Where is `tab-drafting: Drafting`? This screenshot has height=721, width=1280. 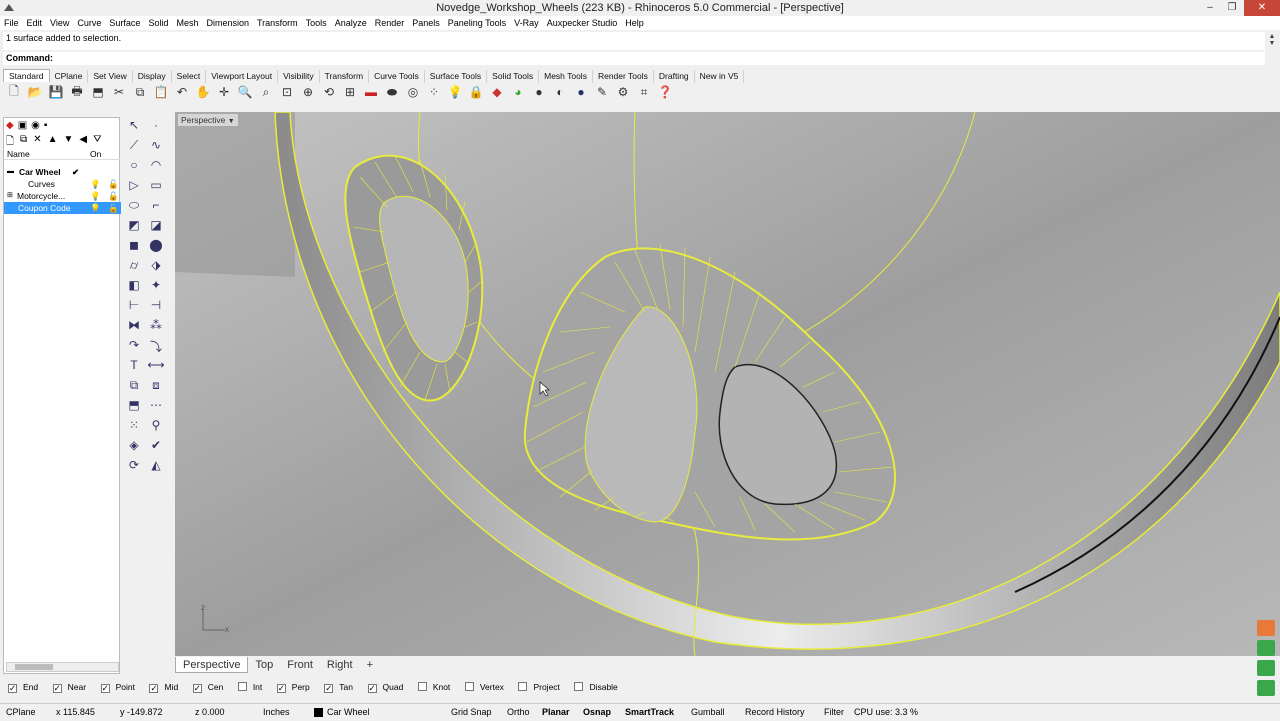
tab-drafting: Drafting is located at coordinates (674, 76).